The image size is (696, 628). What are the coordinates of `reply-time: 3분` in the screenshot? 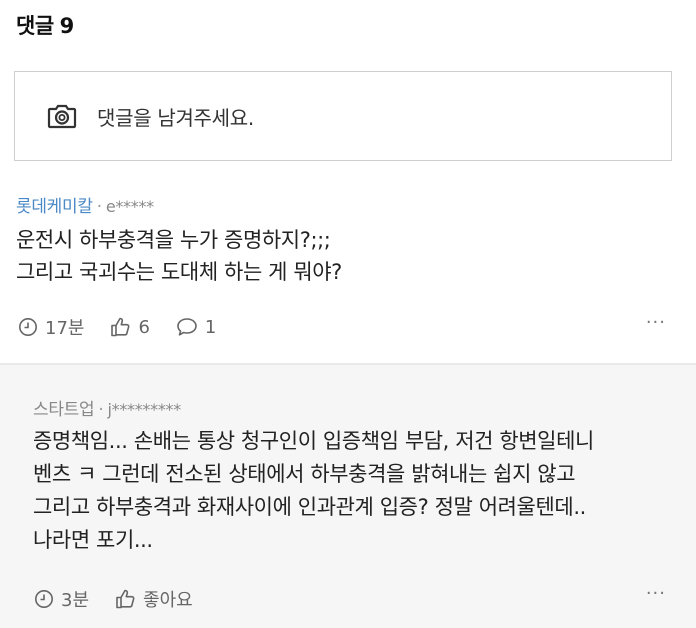 It's located at (61, 599).